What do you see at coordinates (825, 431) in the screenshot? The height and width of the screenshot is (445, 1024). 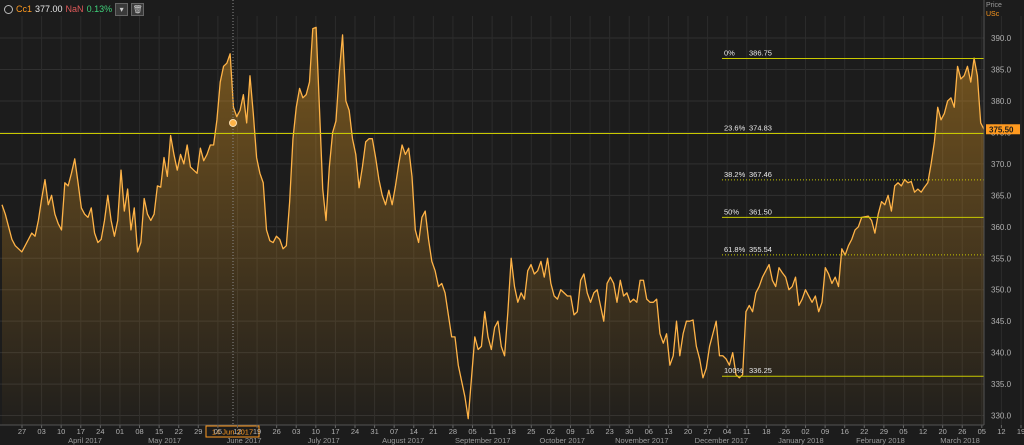 I see `x-tick-label: 09` at bounding box center [825, 431].